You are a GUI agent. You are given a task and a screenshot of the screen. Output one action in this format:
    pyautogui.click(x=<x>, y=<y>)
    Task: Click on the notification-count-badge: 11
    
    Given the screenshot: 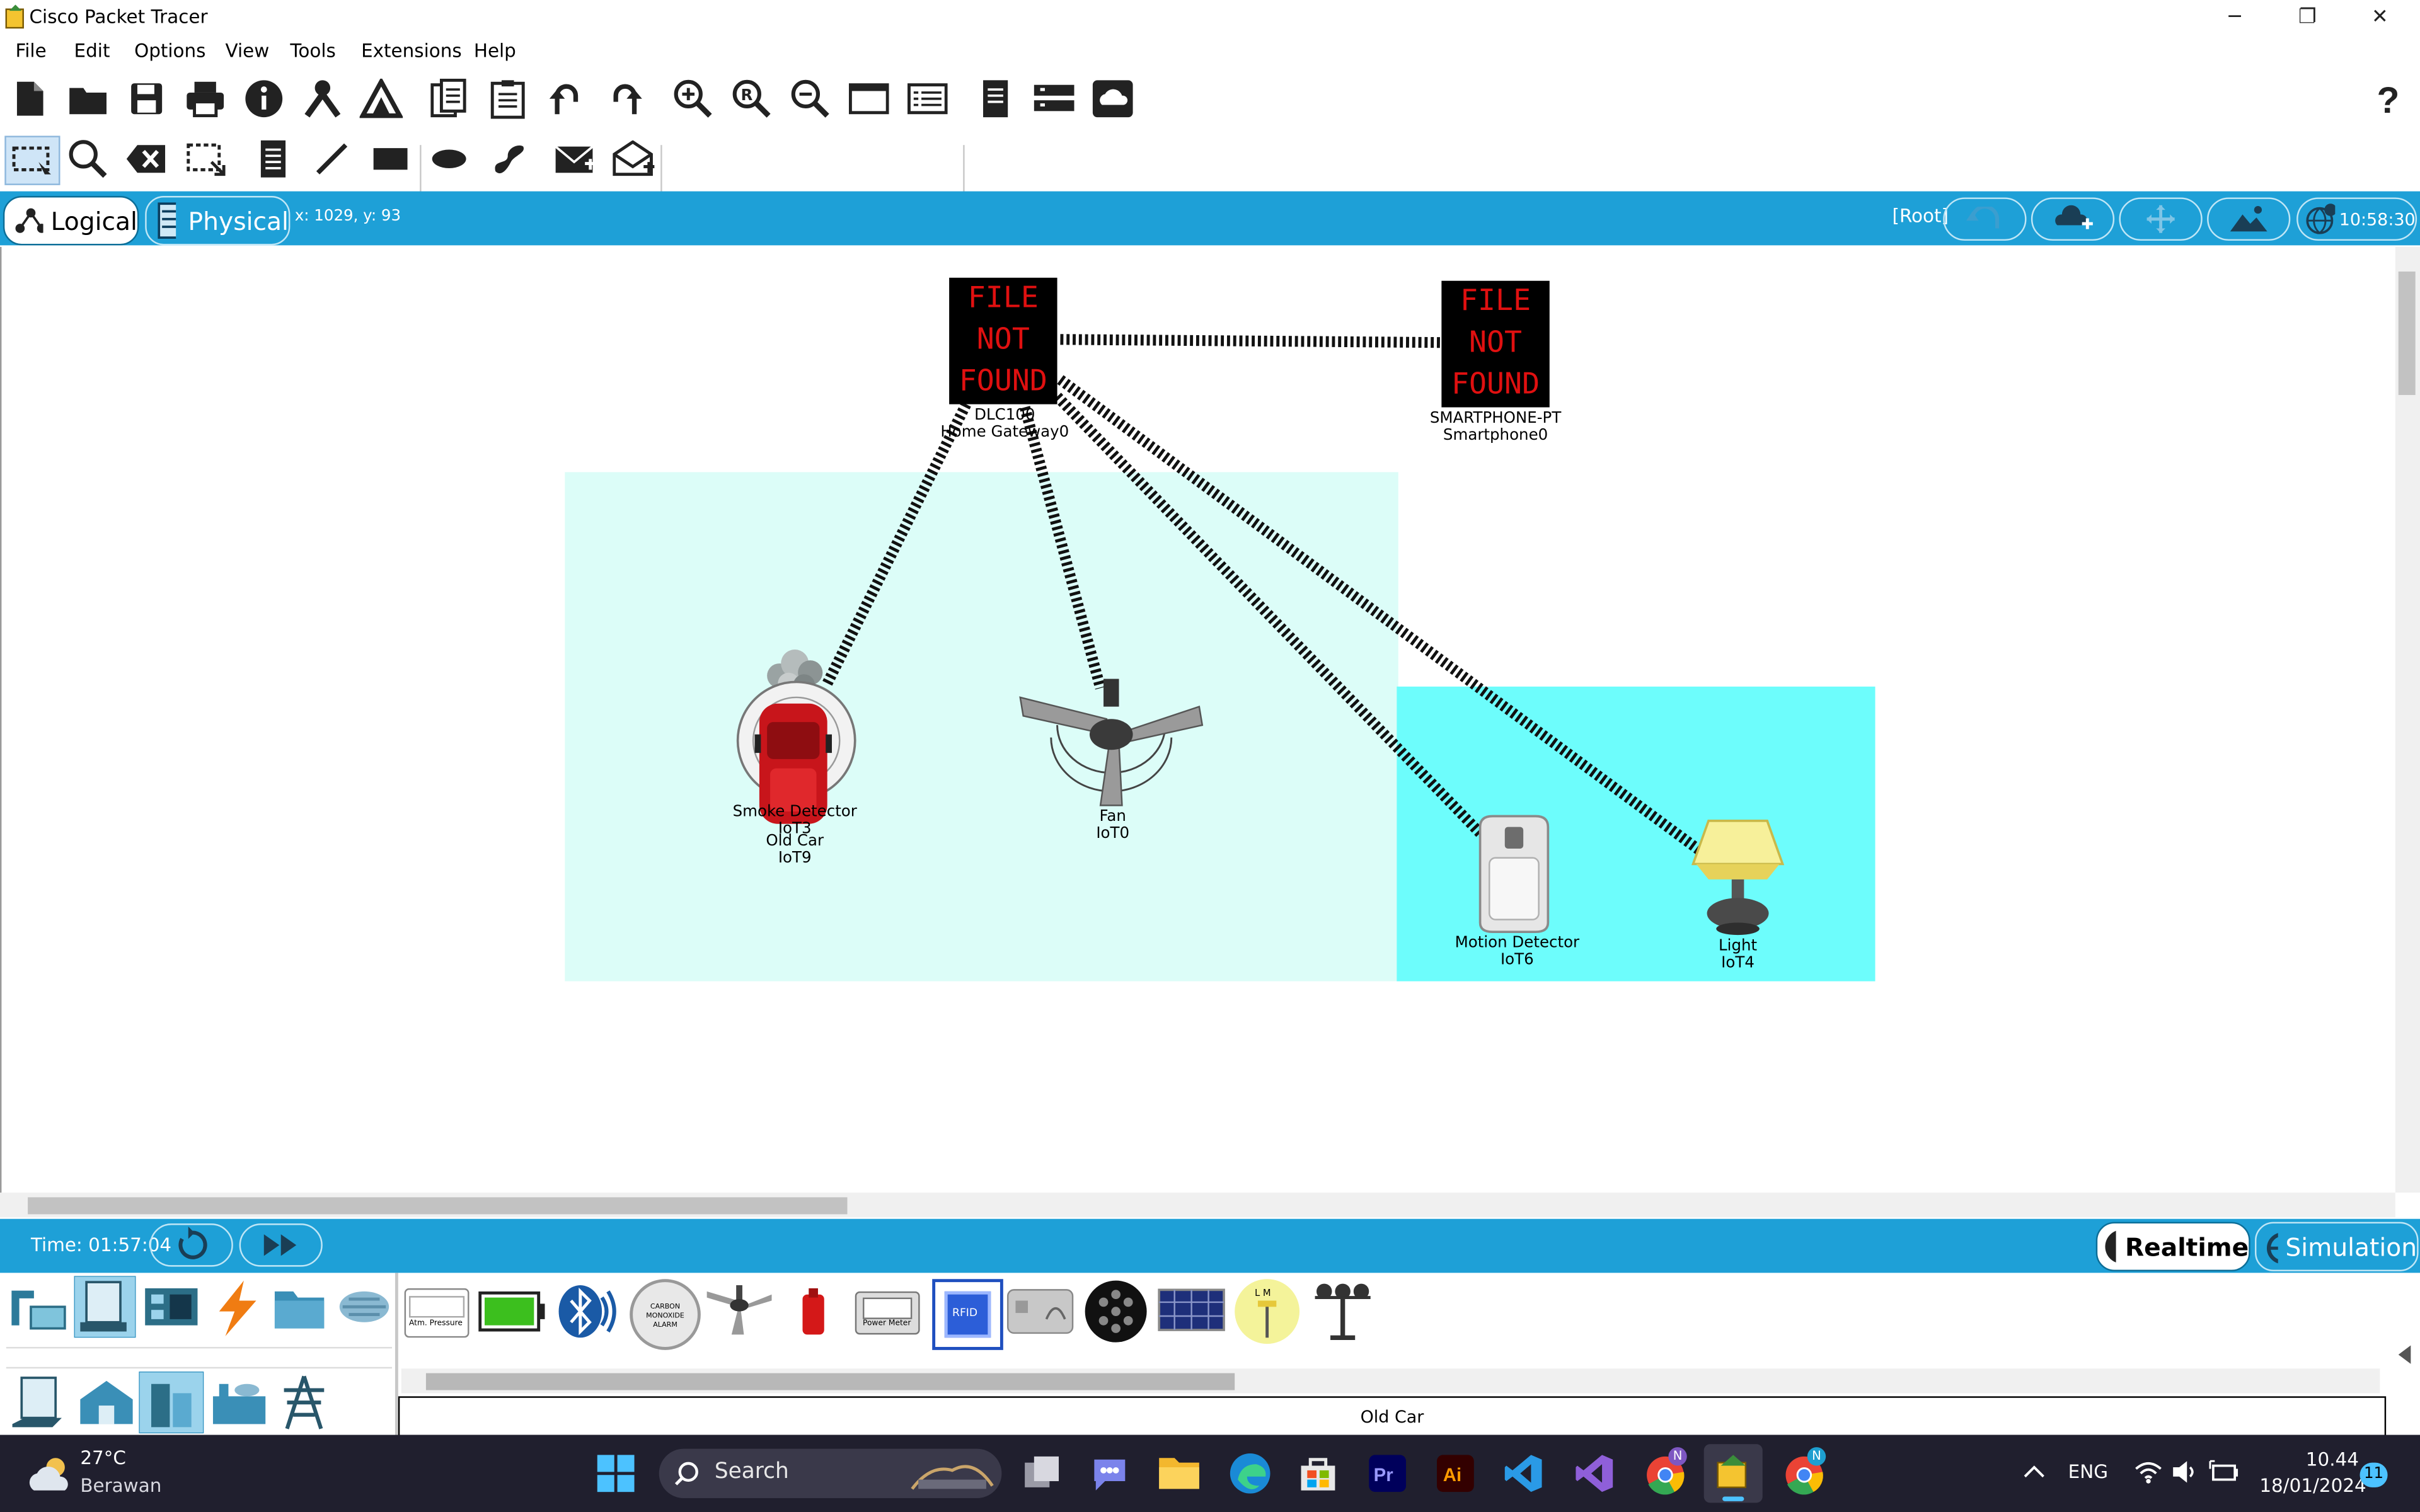 What is the action you would take?
    pyautogui.click(x=2374, y=1474)
    